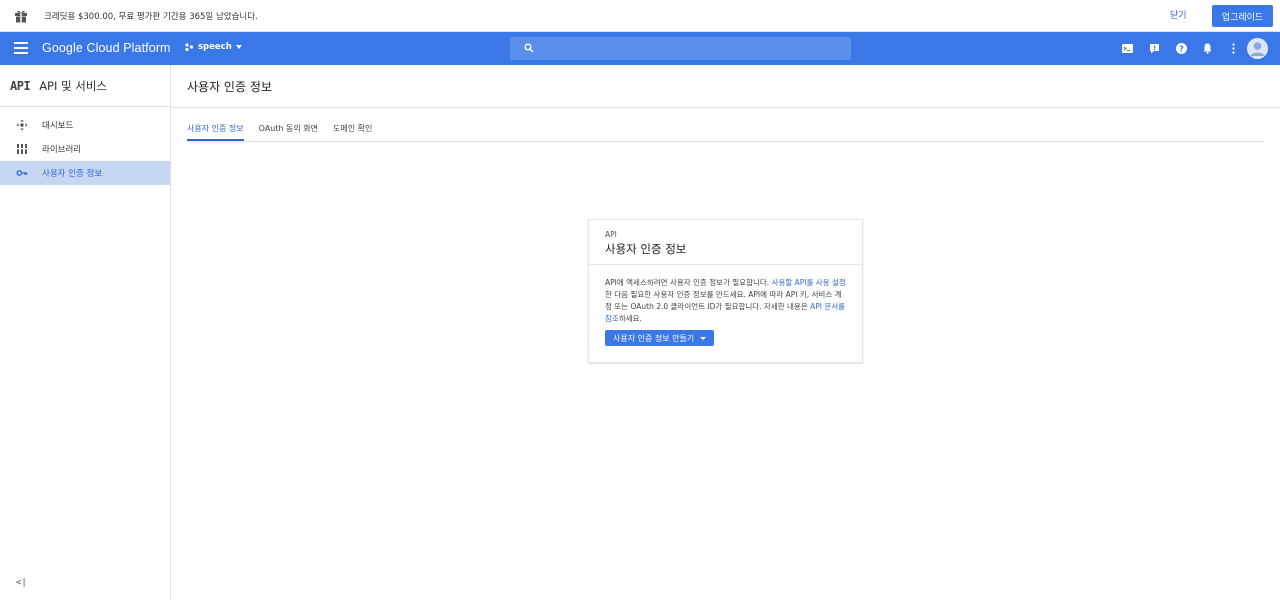 The width and height of the screenshot is (1280, 600). I want to click on cloud-shell-icon, so click(1127, 48).